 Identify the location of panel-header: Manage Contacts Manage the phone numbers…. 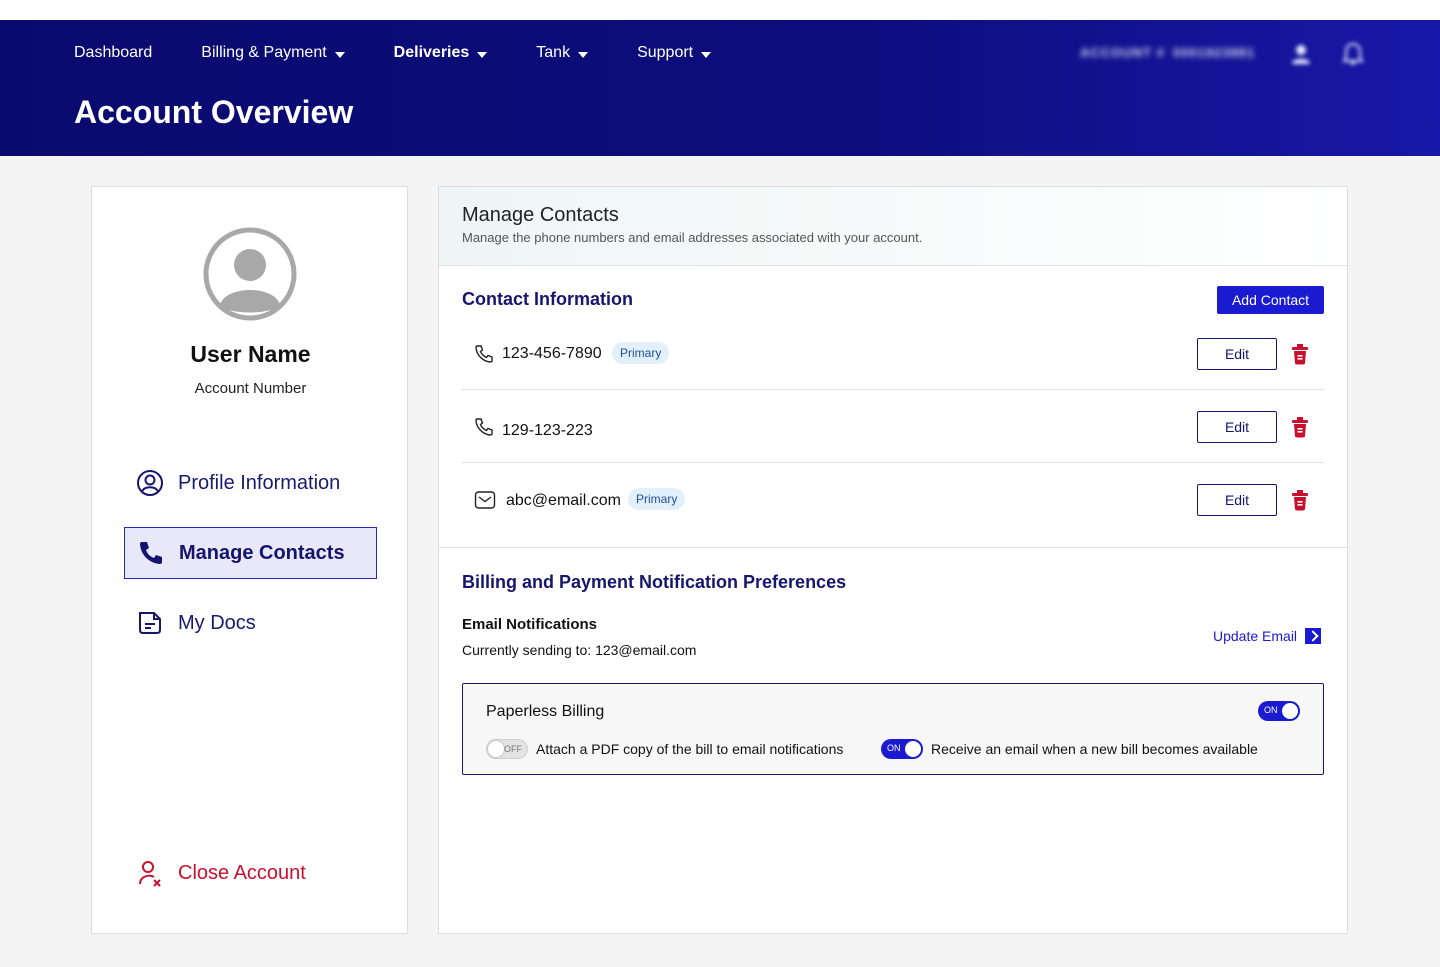
(893, 226).